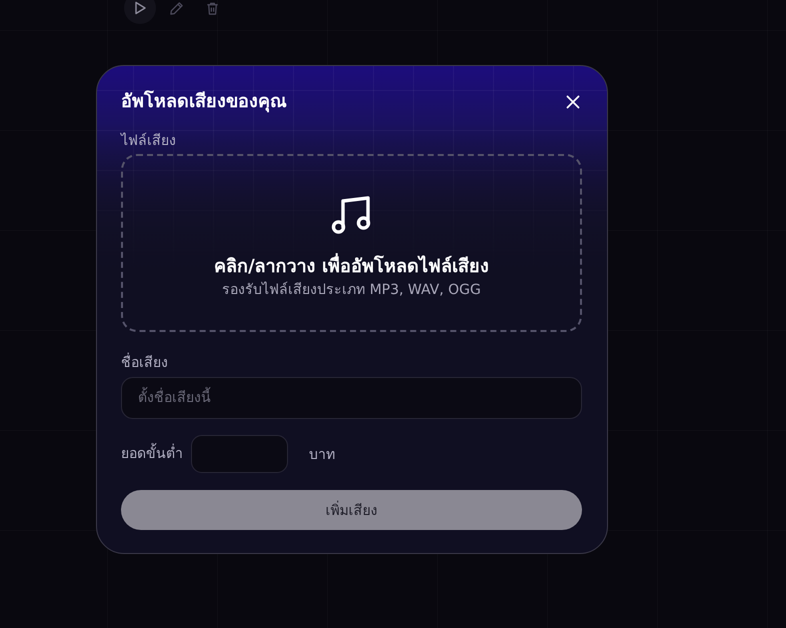 The height and width of the screenshot is (628, 786). Describe the element at coordinates (239, 454) in the screenshot. I see `min-amount-input` at that location.